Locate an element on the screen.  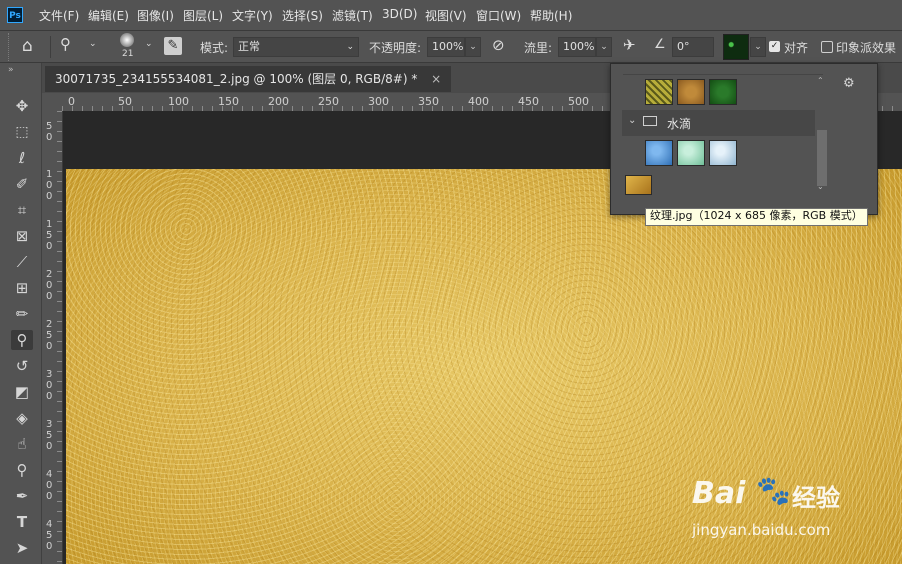
ruler-corner is located at coordinates (52, 102).